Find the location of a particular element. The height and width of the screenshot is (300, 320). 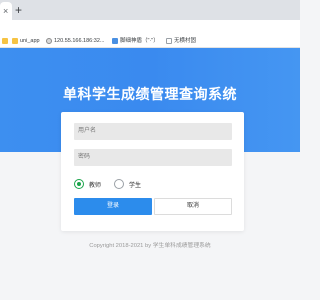

username-input is located at coordinates (153, 131).